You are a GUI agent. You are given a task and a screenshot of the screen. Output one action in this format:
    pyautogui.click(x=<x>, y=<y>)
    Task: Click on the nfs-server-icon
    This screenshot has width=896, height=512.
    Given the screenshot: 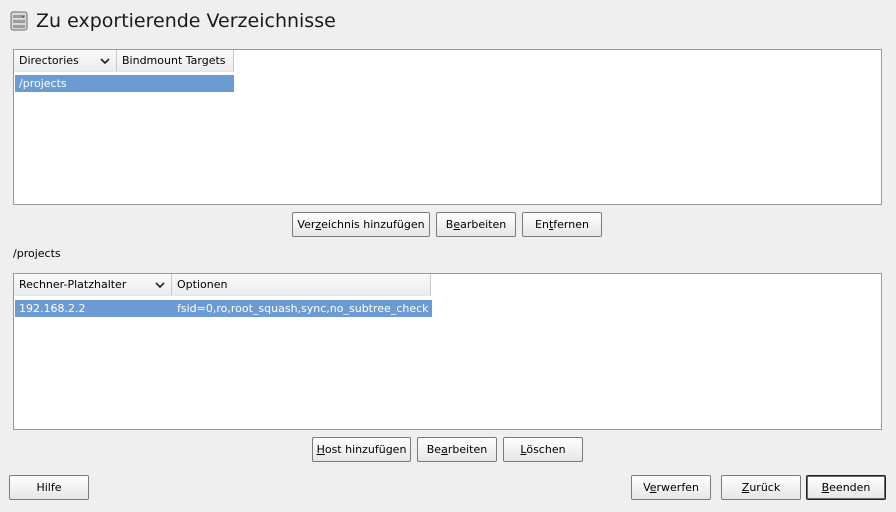 What is the action you would take?
    pyautogui.click(x=19, y=21)
    